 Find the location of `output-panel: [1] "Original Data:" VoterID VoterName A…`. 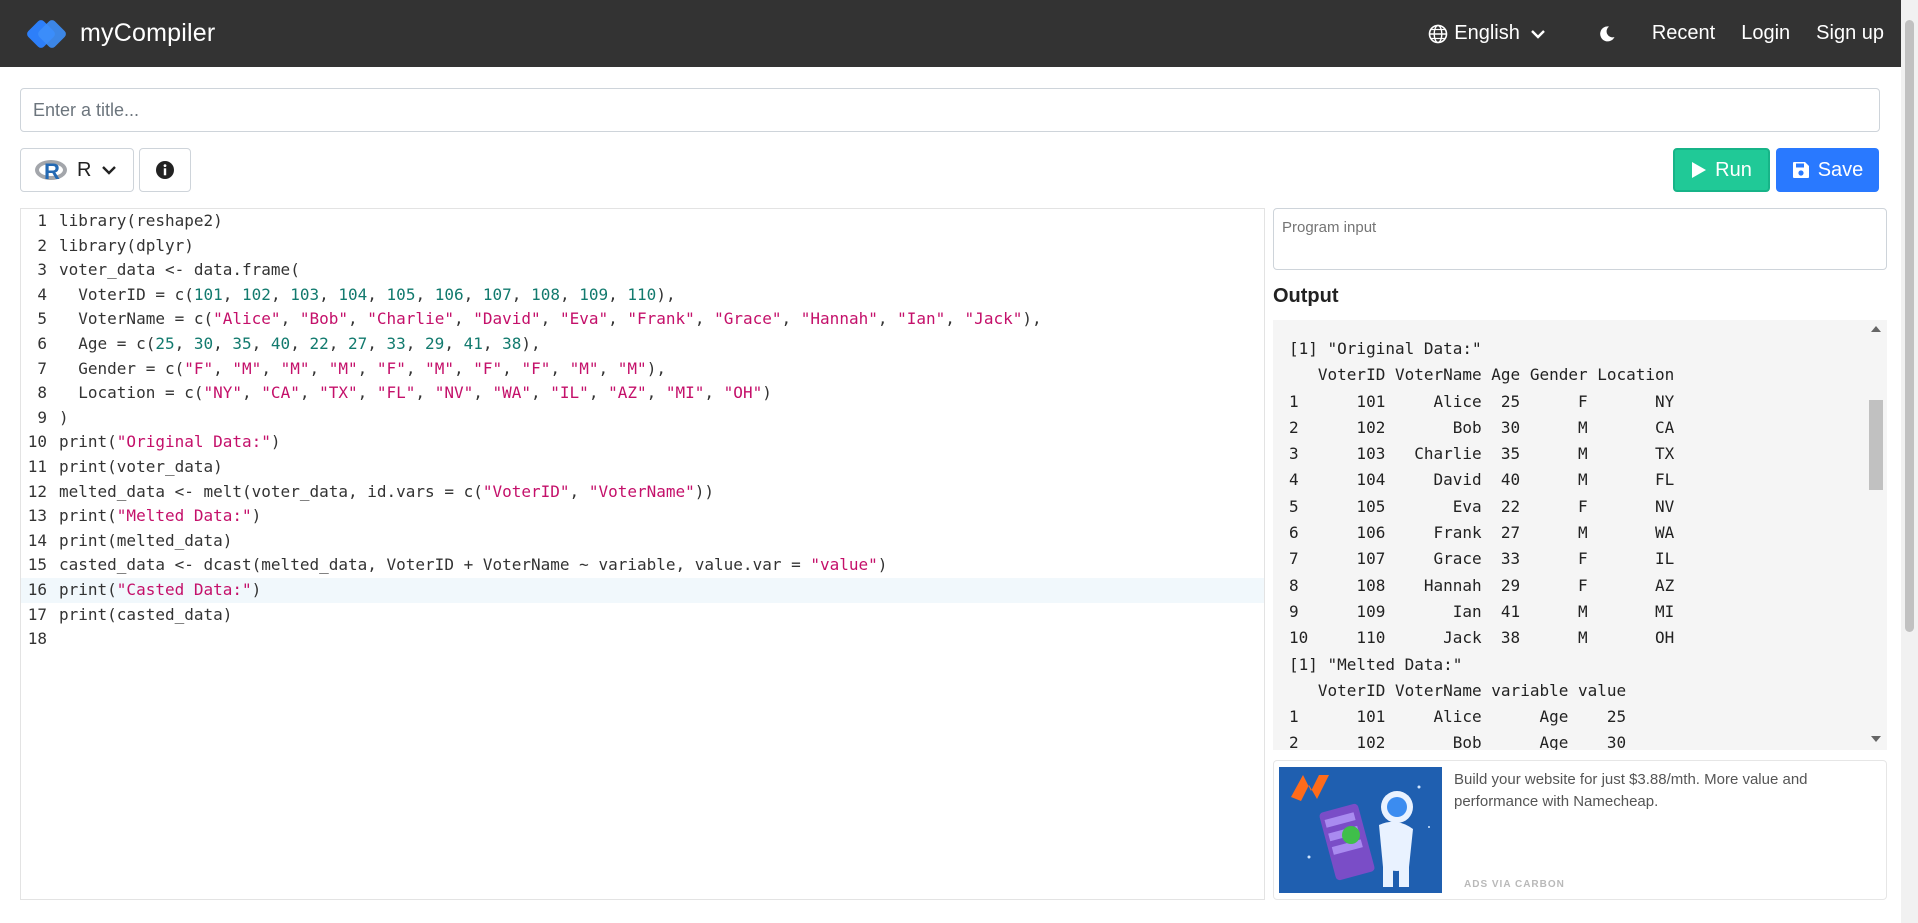

output-panel: [1] "Original Data:" VoterID VoterName A… is located at coordinates (1580, 535).